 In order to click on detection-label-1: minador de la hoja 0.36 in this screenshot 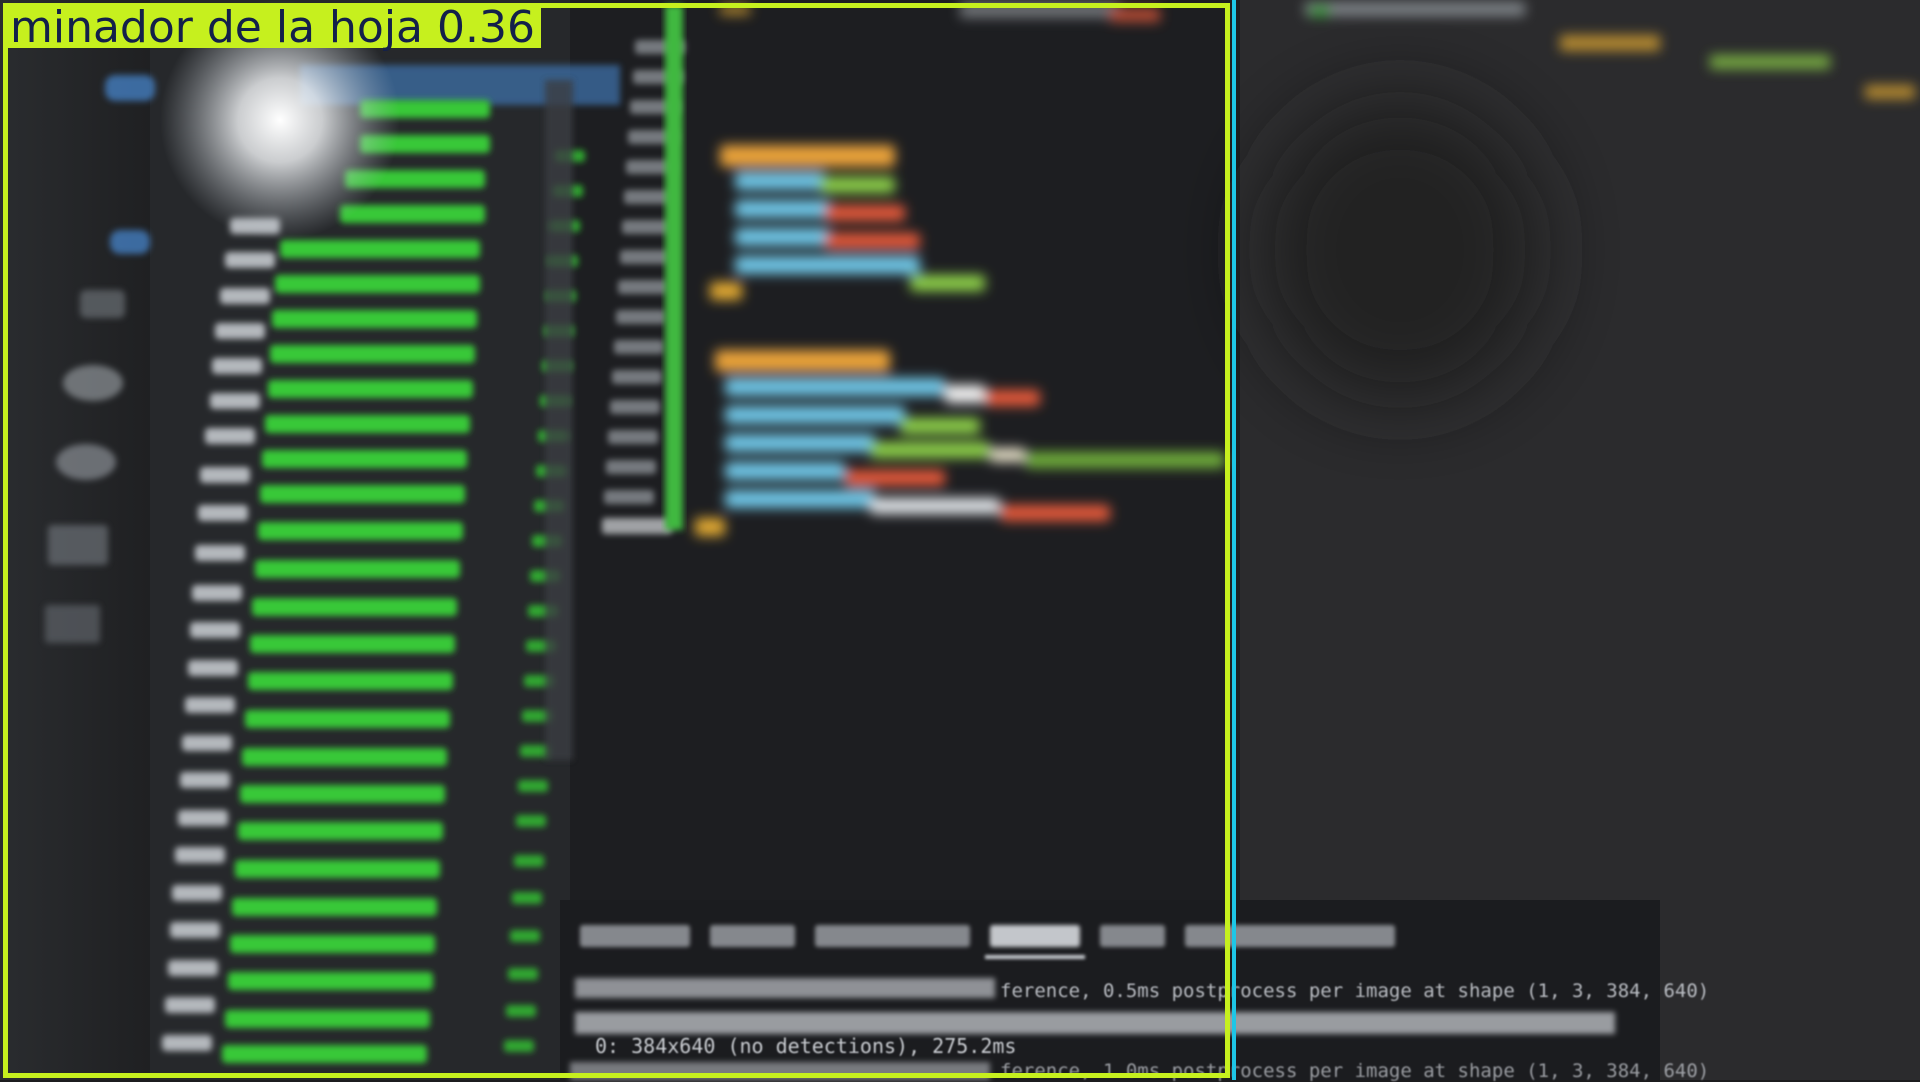, I will do `click(273, 28)`.